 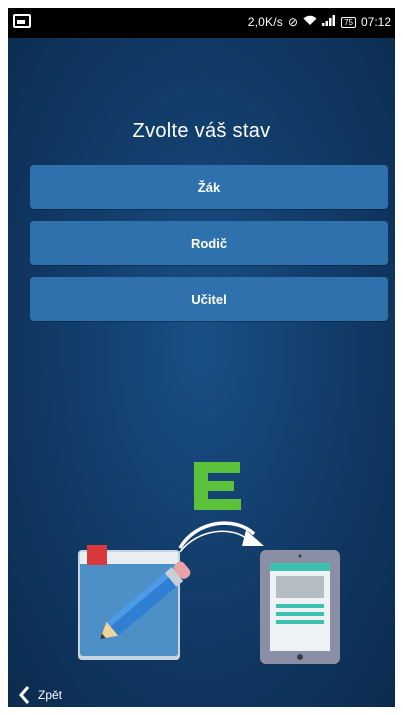 What do you see at coordinates (201, 23) in the screenshot?
I see `status-bar: 2,0K/s ⊘ 75 07:12` at bounding box center [201, 23].